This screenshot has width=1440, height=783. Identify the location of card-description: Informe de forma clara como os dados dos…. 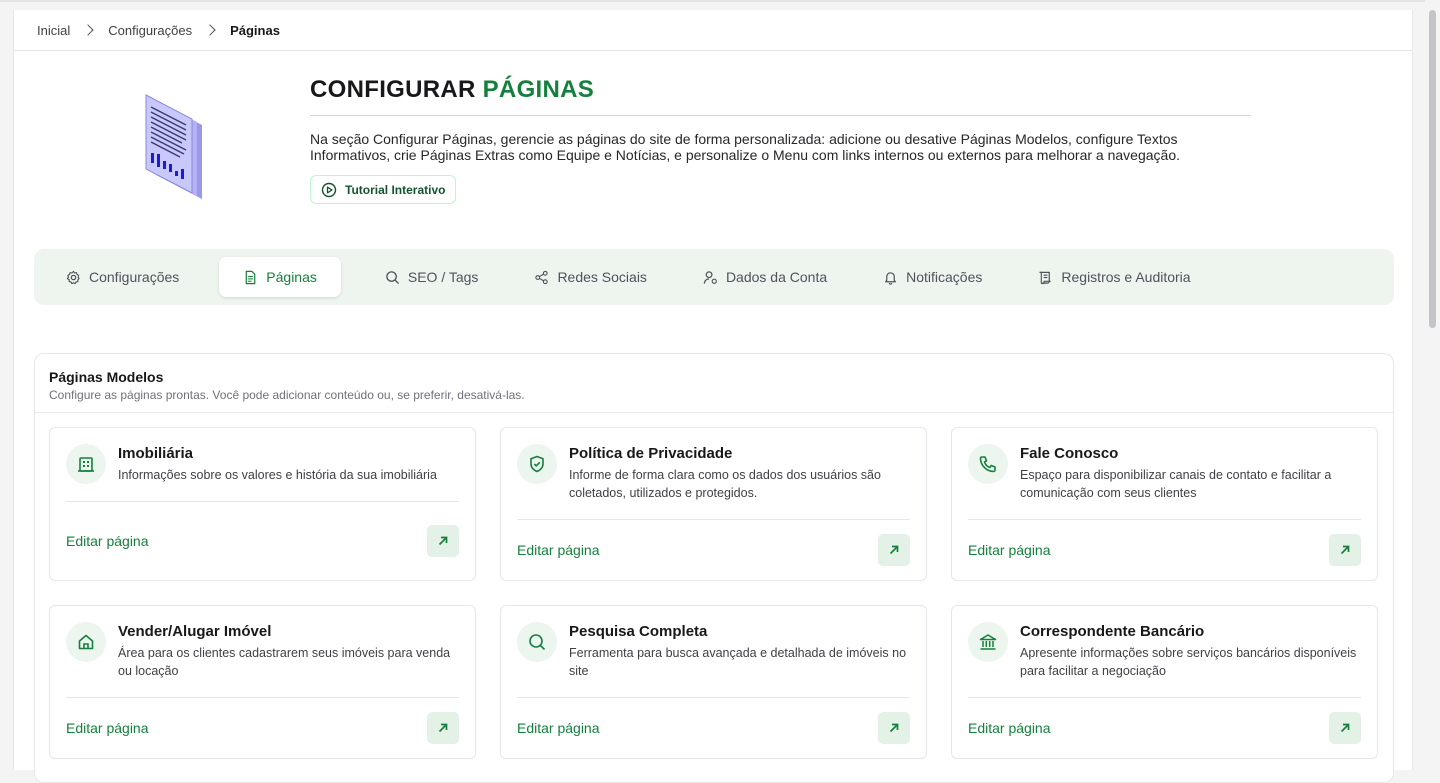
(725, 484).